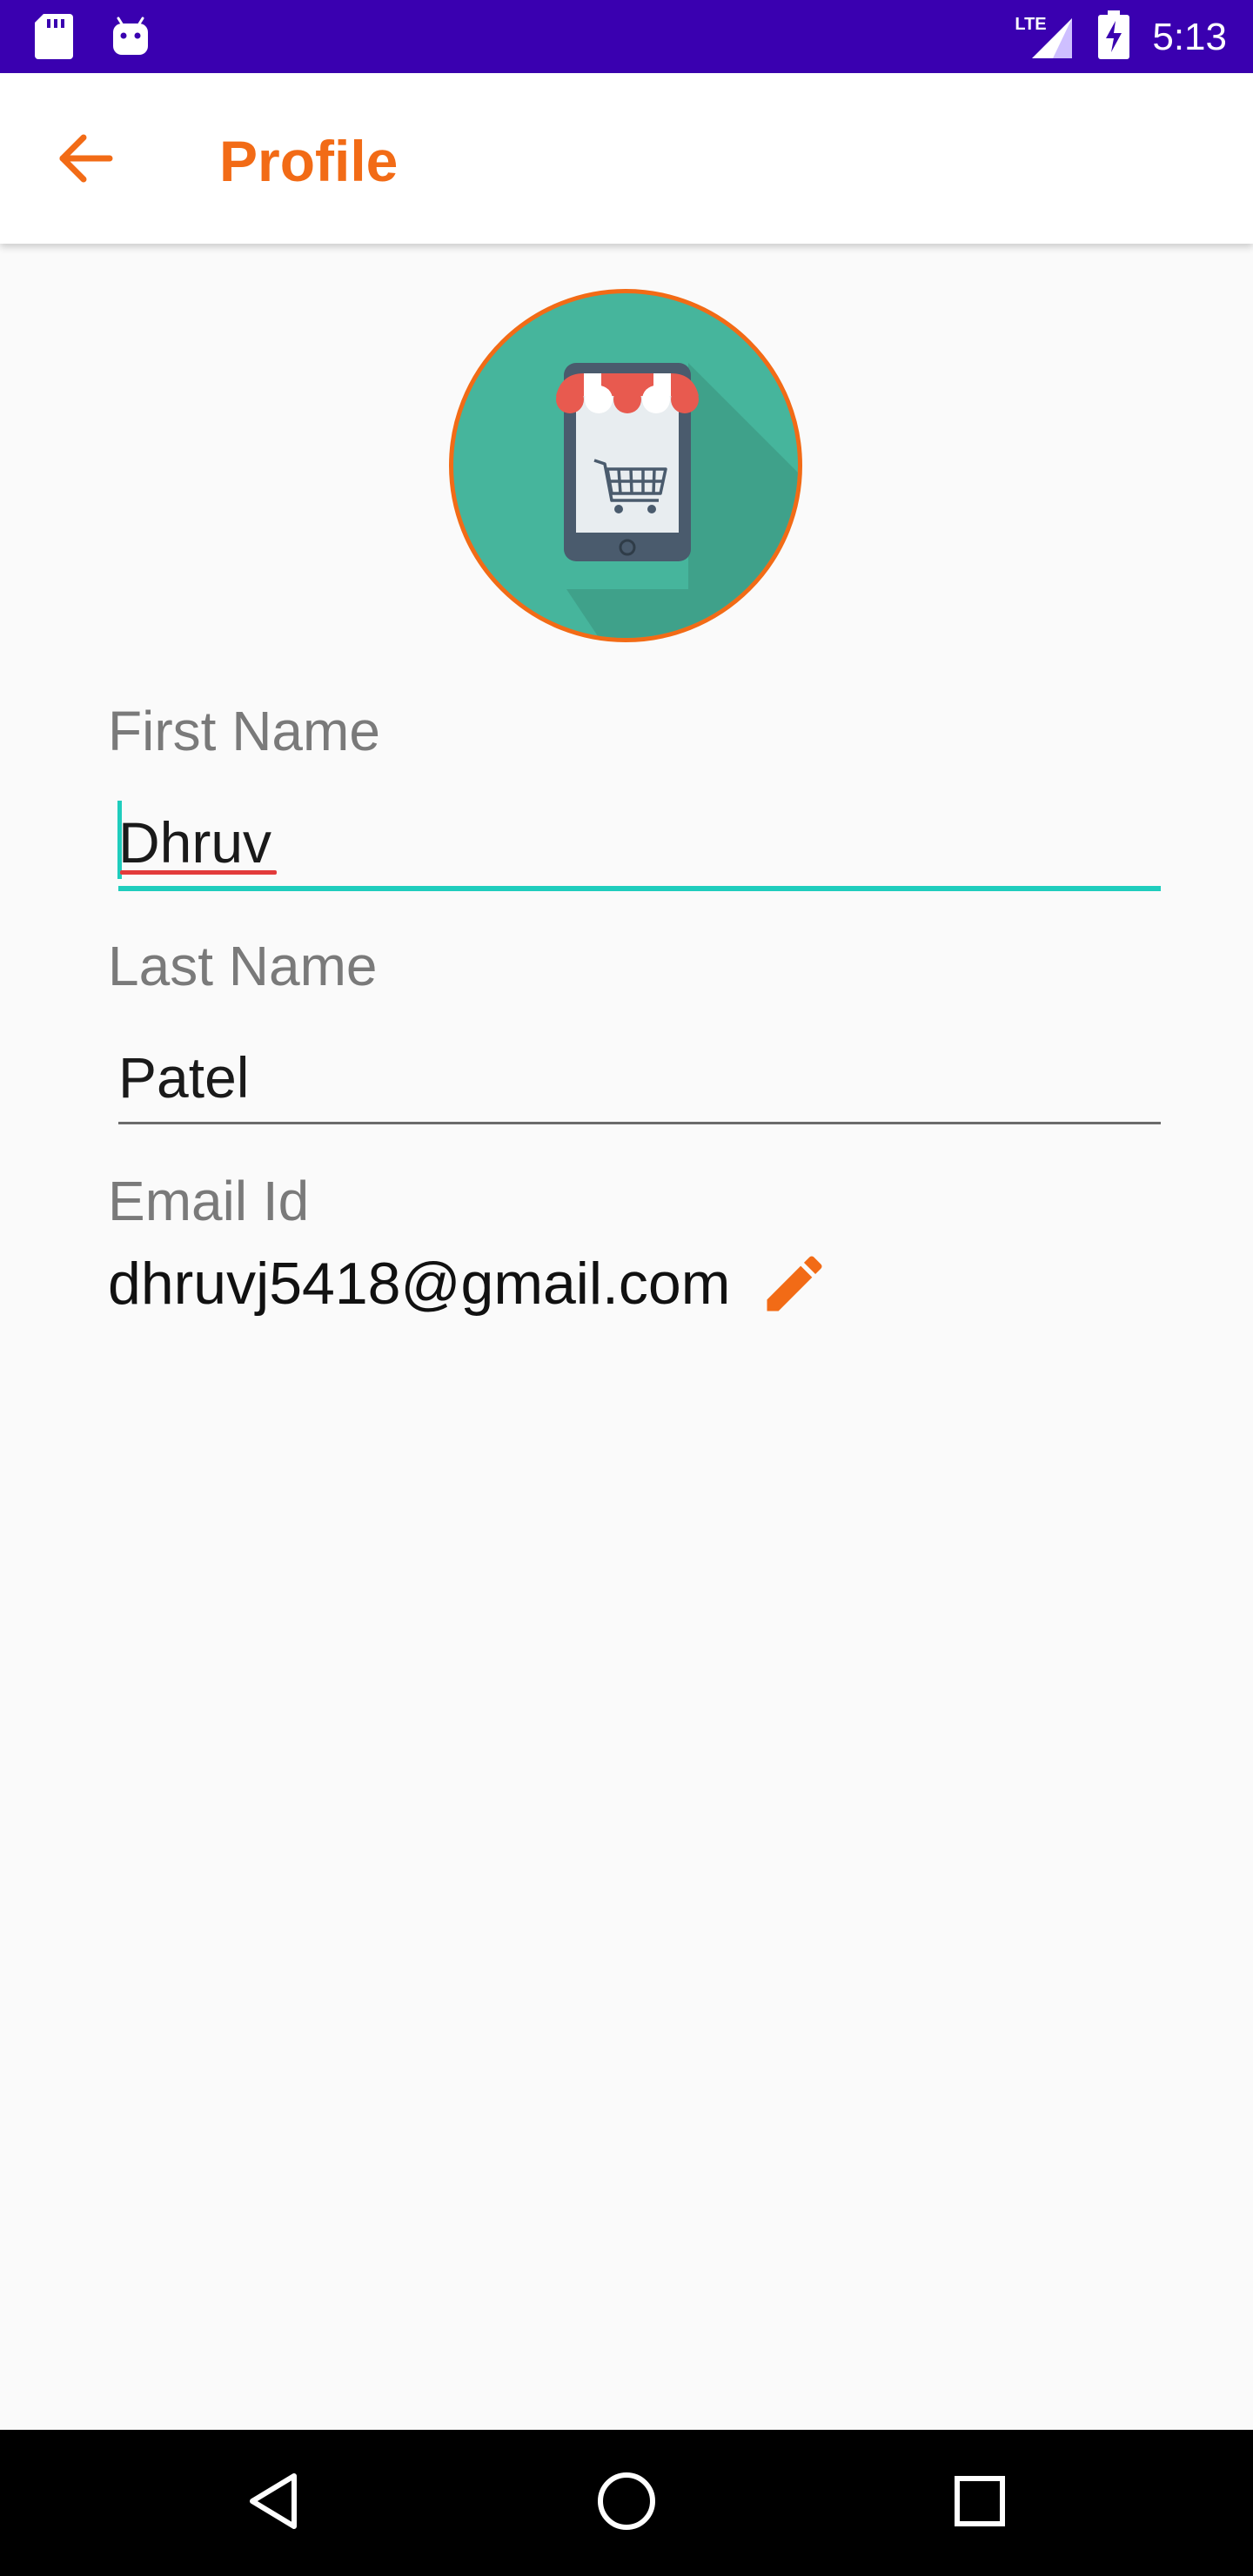 Image resolution: width=1253 pixels, height=2576 pixels. What do you see at coordinates (626, 37) in the screenshot?
I see `status-bar: LTE 5:13` at bounding box center [626, 37].